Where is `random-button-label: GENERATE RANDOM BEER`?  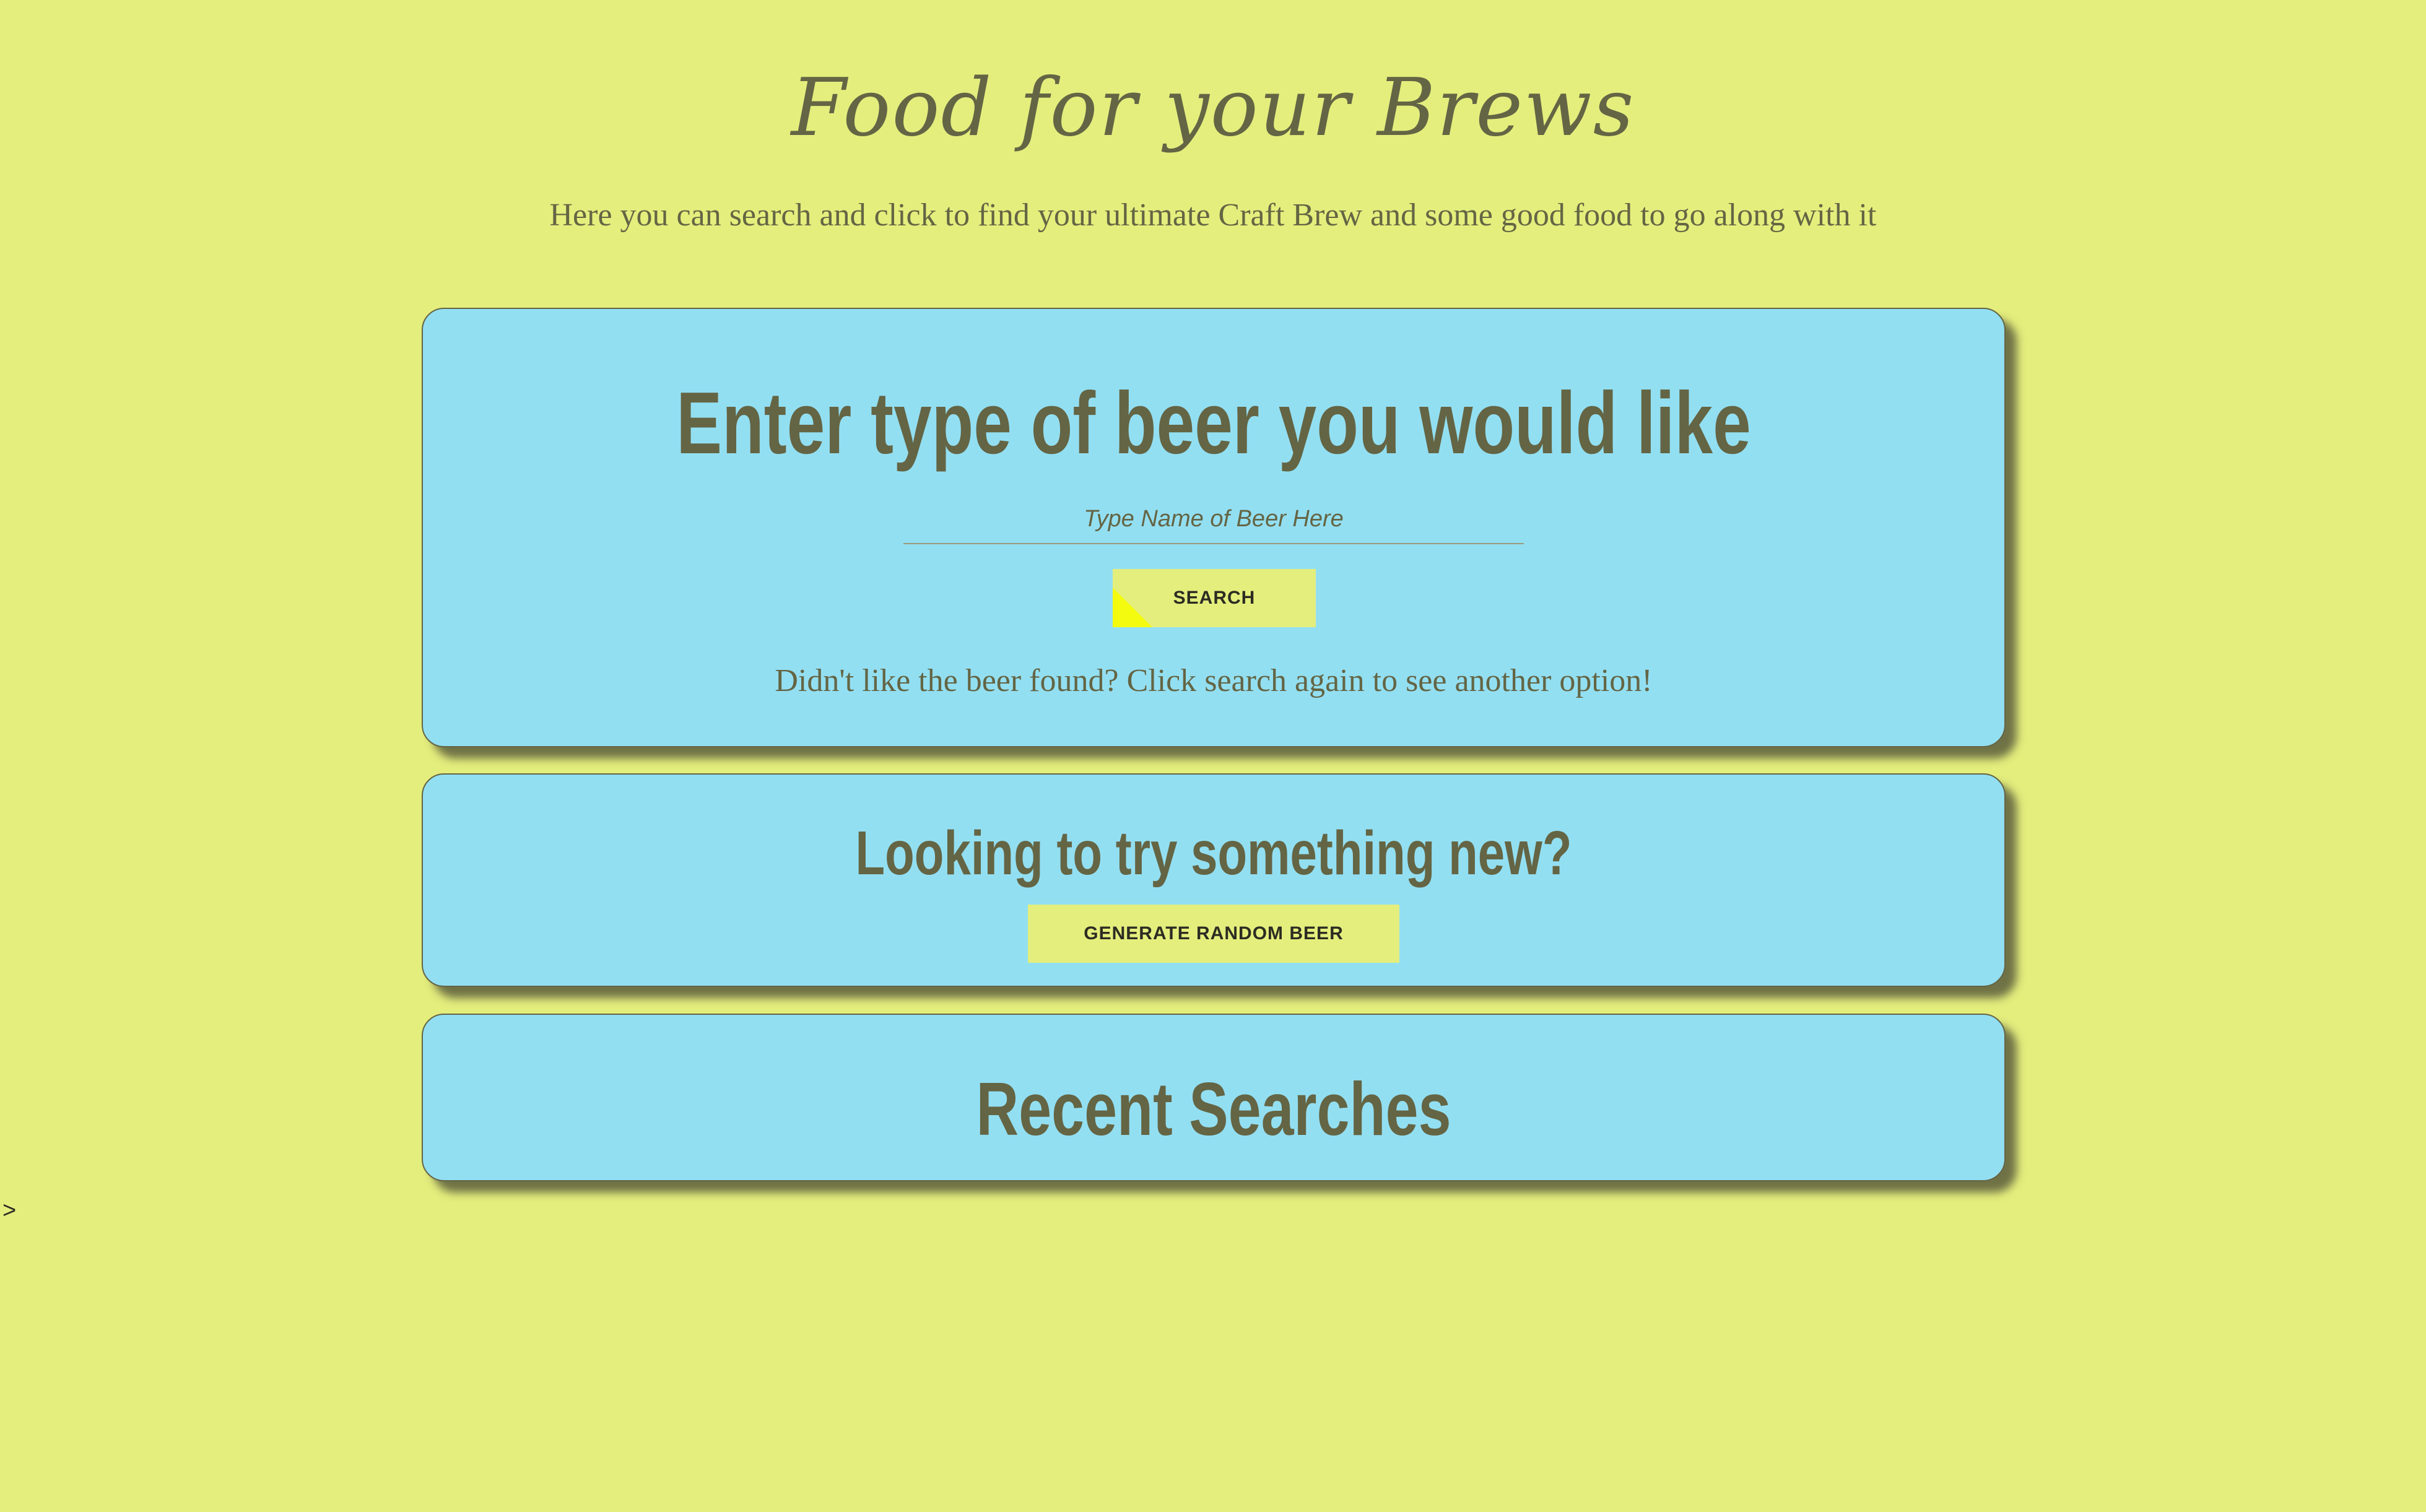 random-button-label: GENERATE RANDOM BEER is located at coordinates (1214, 933).